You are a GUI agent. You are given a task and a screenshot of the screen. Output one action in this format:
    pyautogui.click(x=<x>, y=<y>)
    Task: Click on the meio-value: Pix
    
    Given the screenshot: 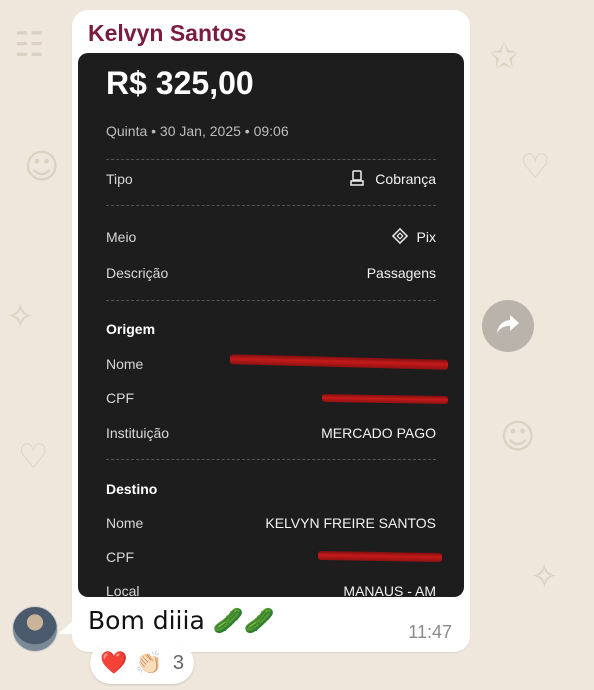 What is the action you would take?
    pyautogui.click(x=426, y=237)
    